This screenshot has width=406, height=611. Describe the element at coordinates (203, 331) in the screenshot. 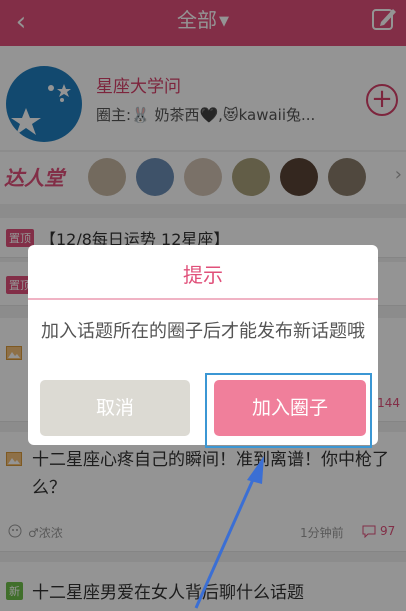

I see `dialog-message: 加入话题所在的圈子后才能发布新话题哦` at that location.